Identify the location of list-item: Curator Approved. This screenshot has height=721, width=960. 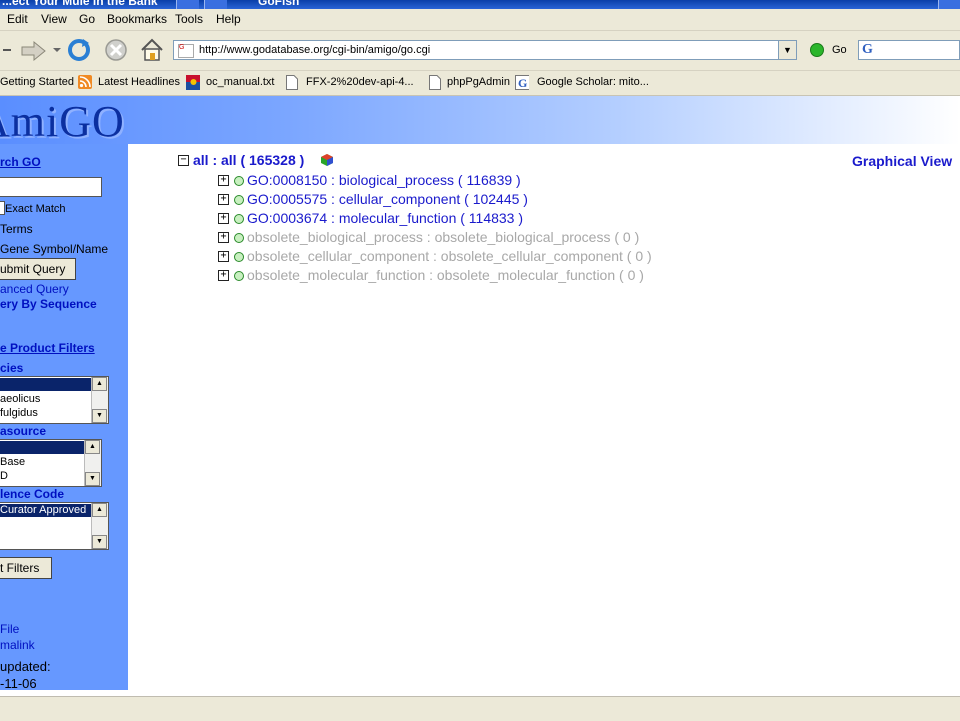
(45, 510).